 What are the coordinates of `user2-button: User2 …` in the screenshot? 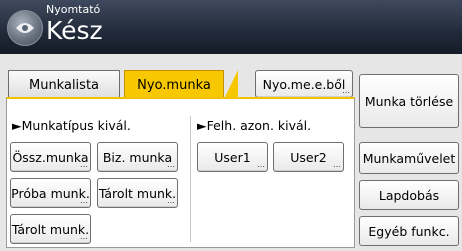 It's located at (308, 157).